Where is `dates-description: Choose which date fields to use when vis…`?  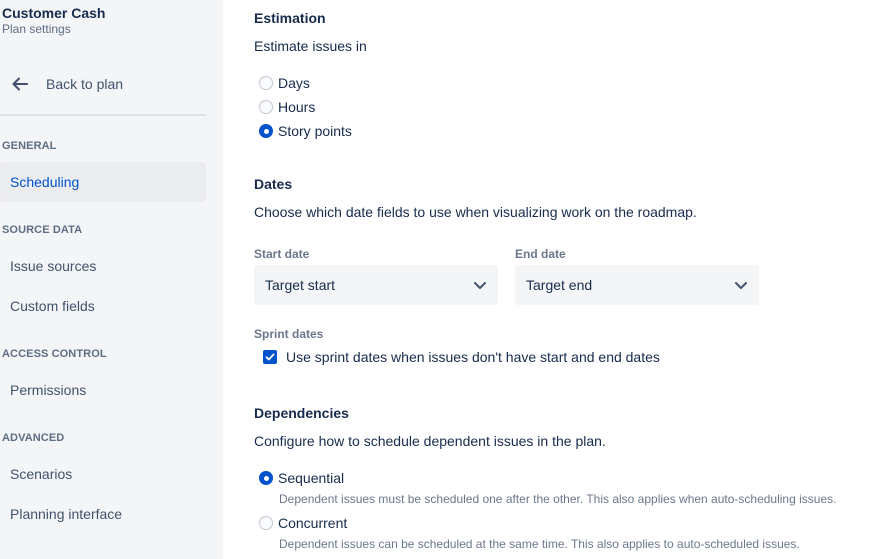
dates-description: Choose which date fields to use when vis… is located at coordinates (475, 212).